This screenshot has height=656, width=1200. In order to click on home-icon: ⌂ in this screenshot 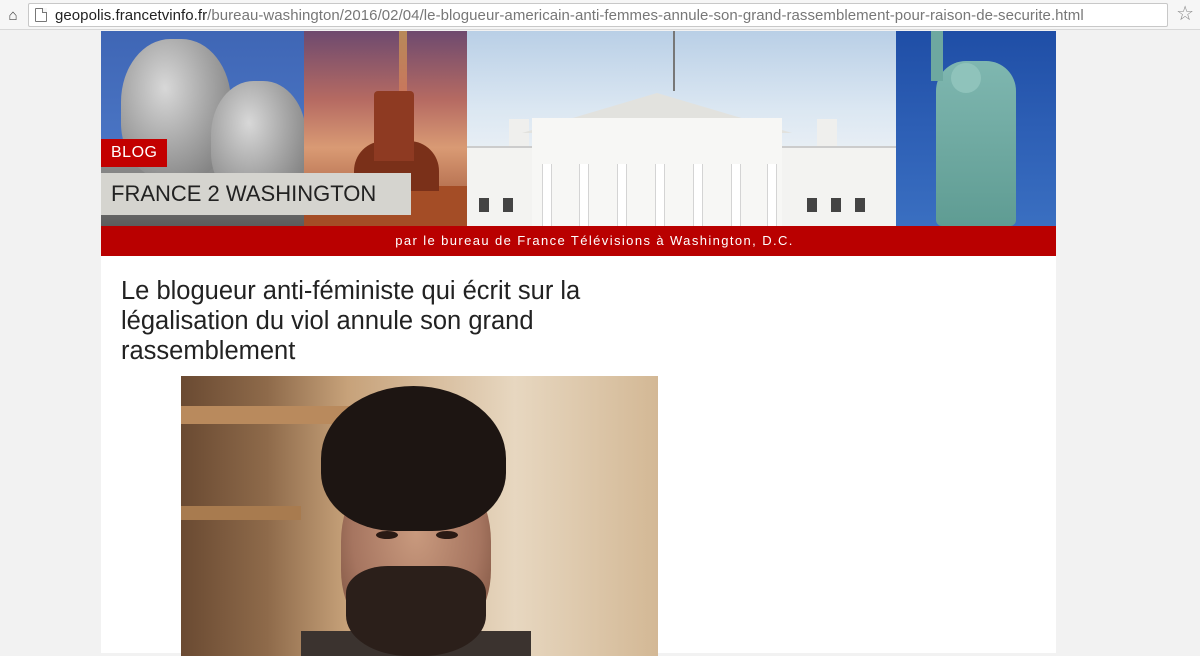, I will do `click(13, 15)`.